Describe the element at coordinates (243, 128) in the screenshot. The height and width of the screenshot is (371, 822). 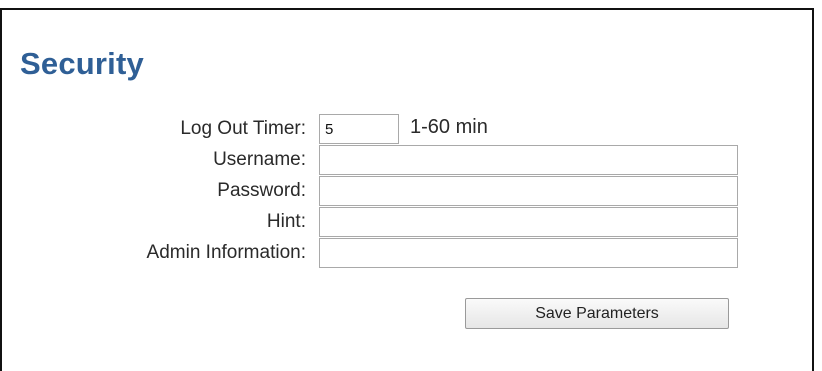
I see `logout-timer-label: Log Out Timer:` at that location.